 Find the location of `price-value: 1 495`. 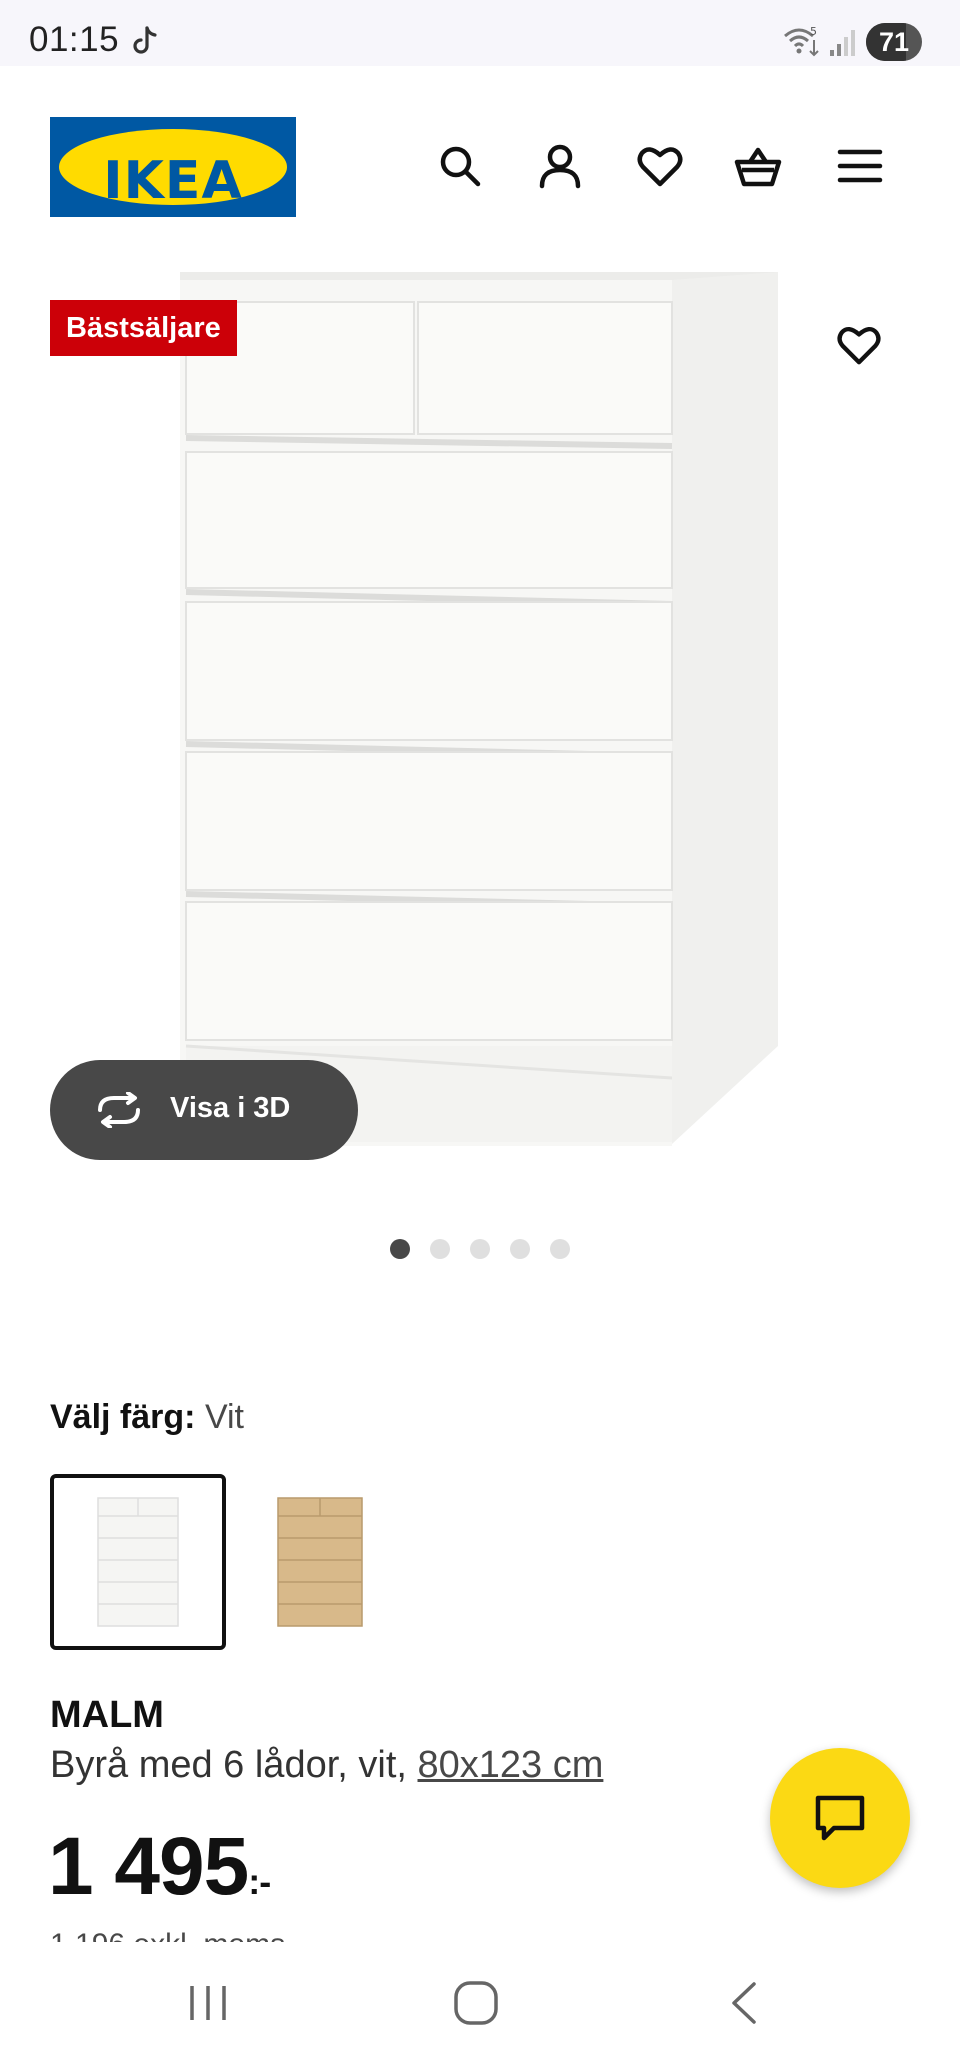

price-value: 1 495 is located at coordinates (148, 1866).